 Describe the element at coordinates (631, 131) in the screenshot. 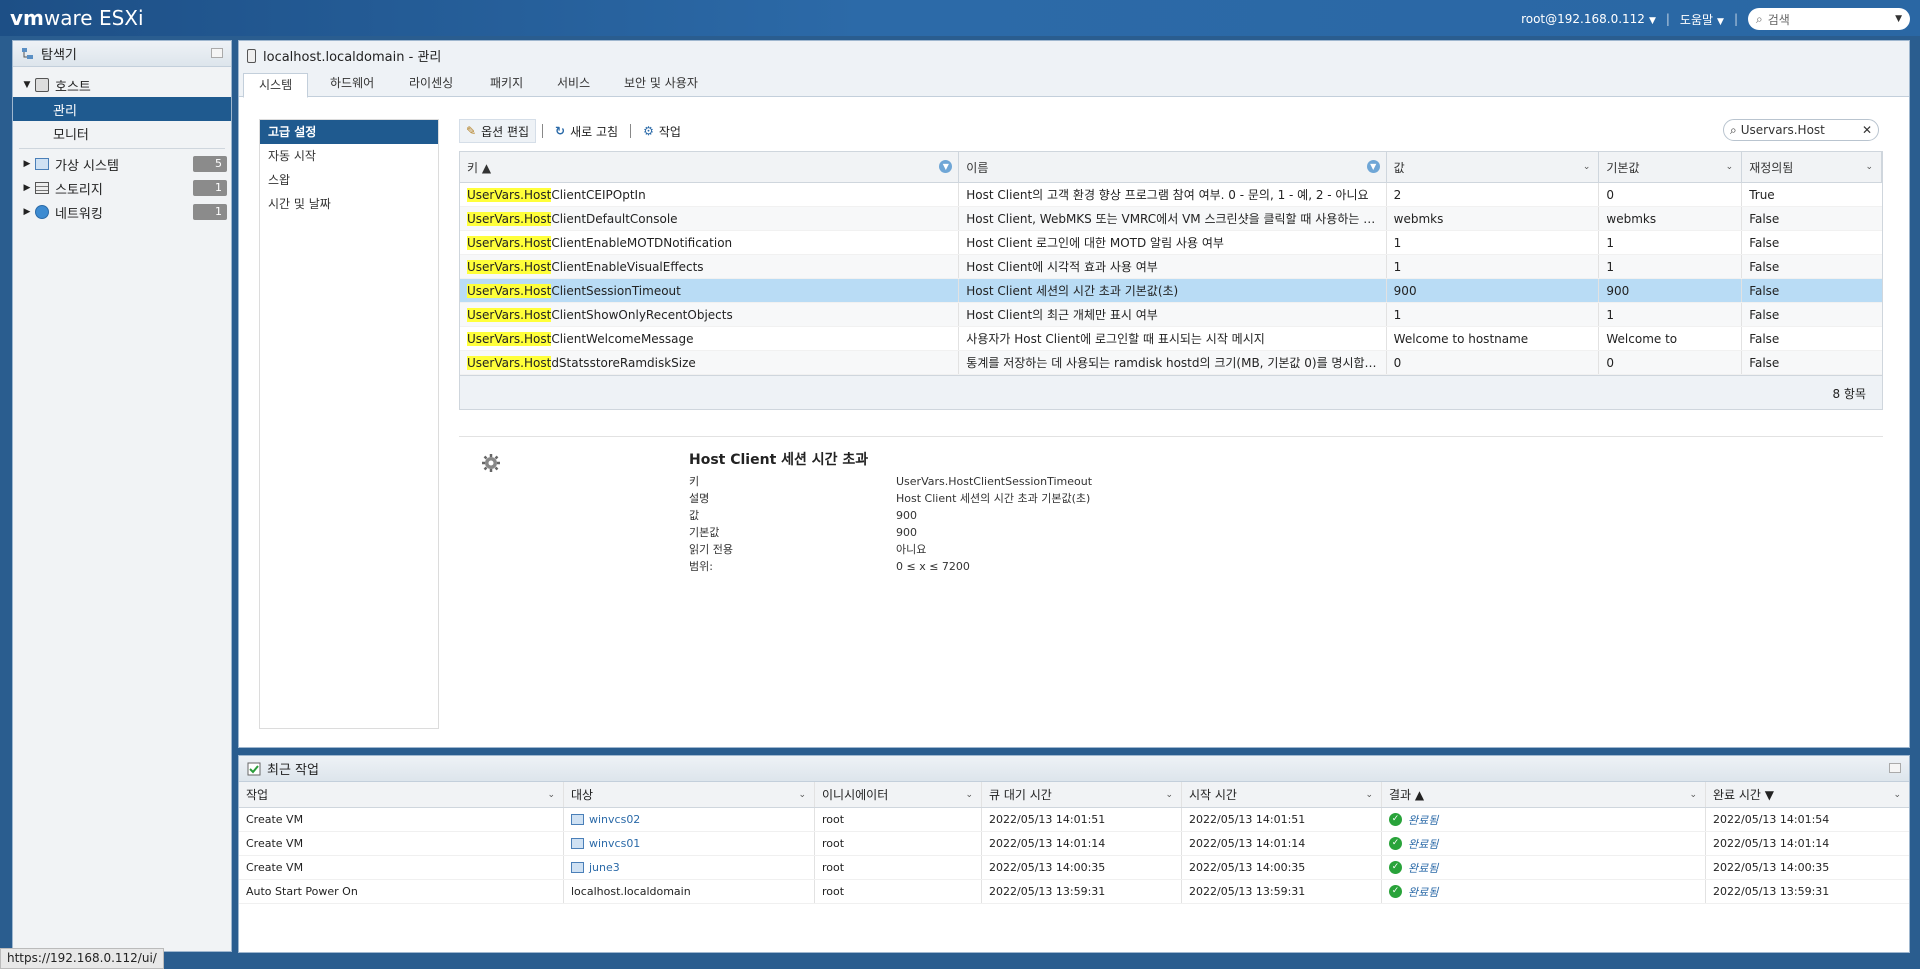

I see `separator` at that location.